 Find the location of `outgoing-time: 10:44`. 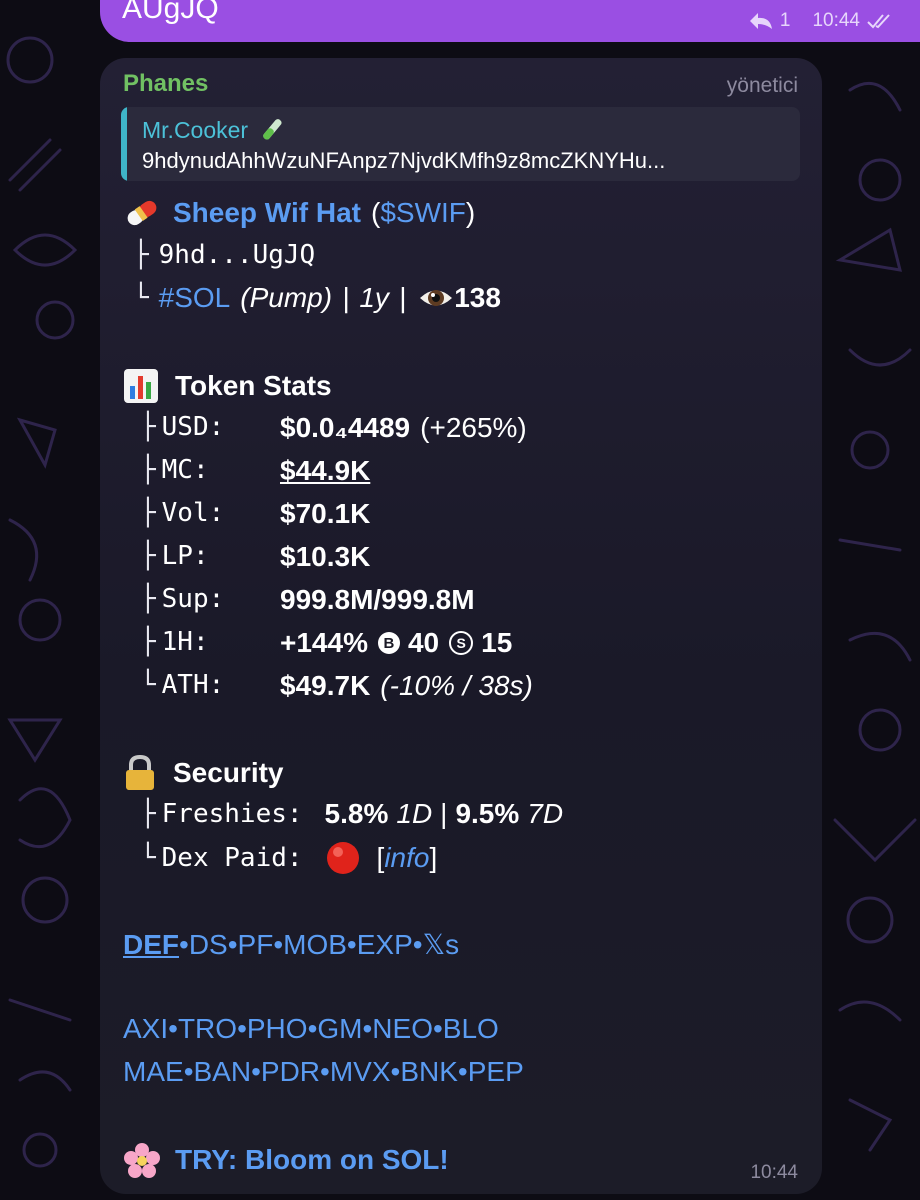

outgoing-time: 10:44 is located at coordinates (836, 20).